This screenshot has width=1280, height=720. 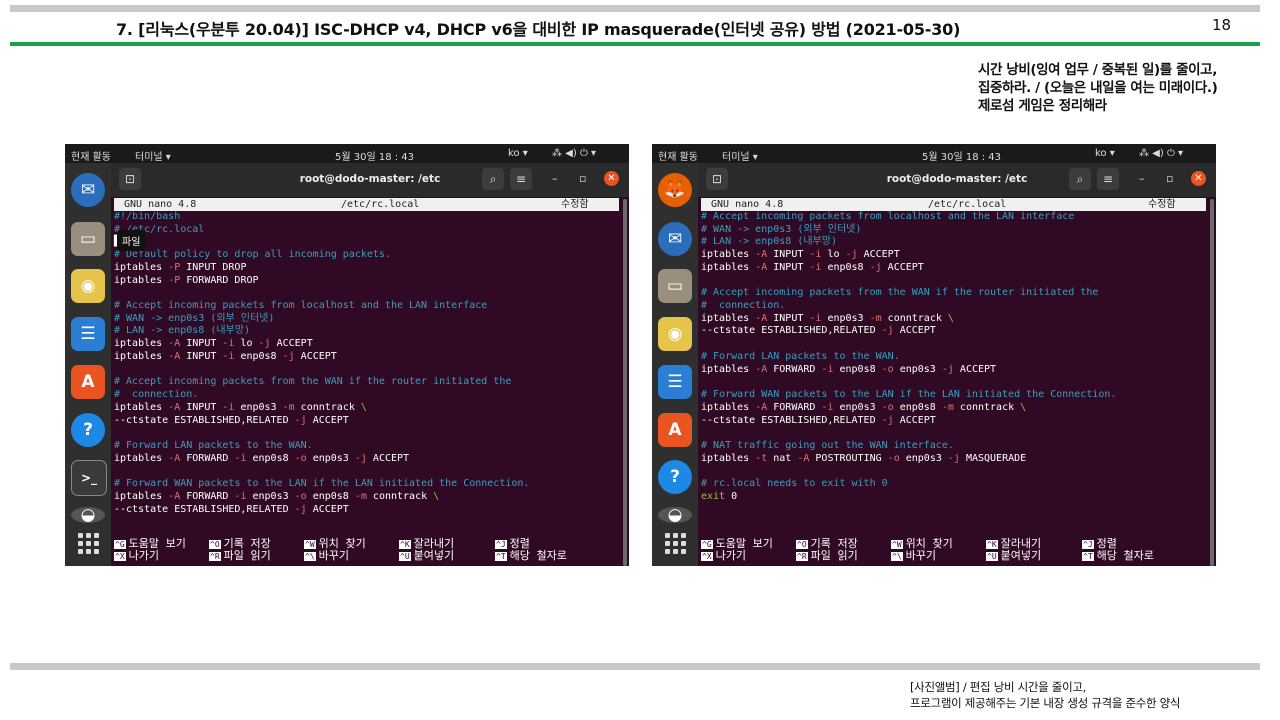 I want to click on shortcut-label: 해당 철자로, so click(x=538, y=555).